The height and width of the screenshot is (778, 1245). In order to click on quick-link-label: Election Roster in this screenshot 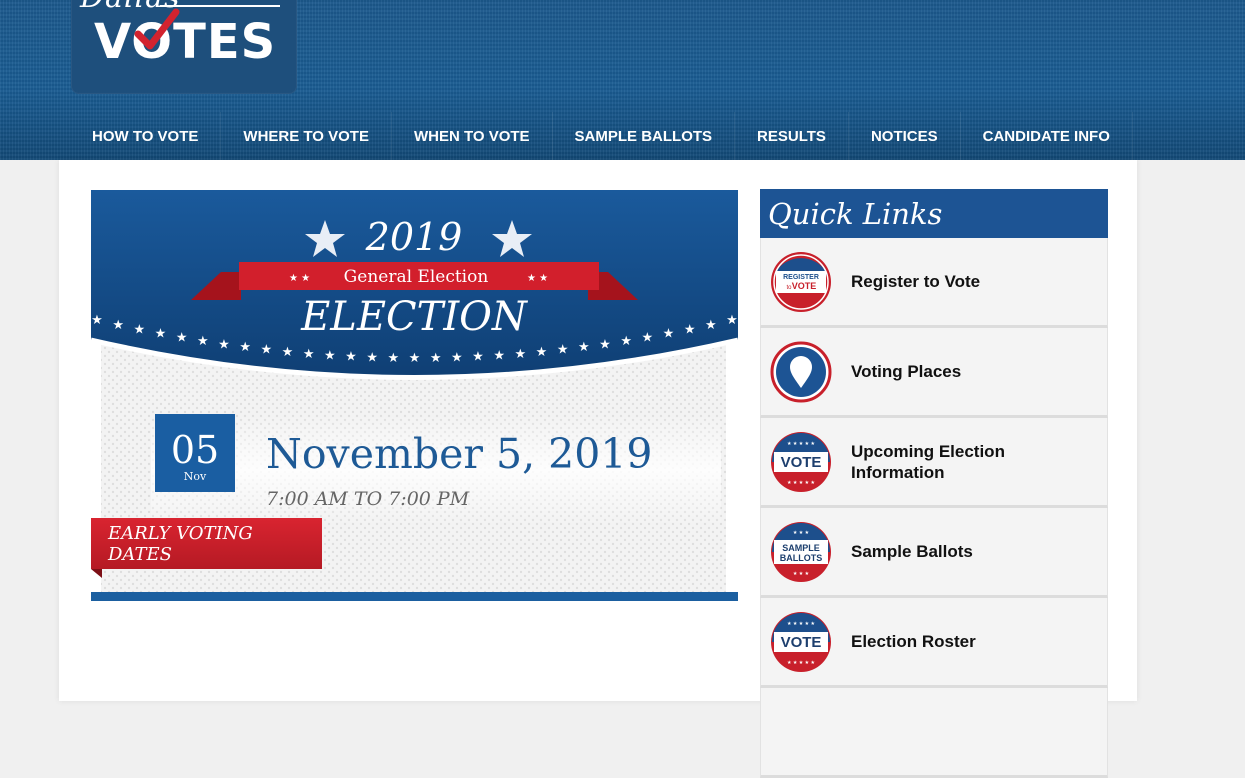, I will do `click(913, 641)`.